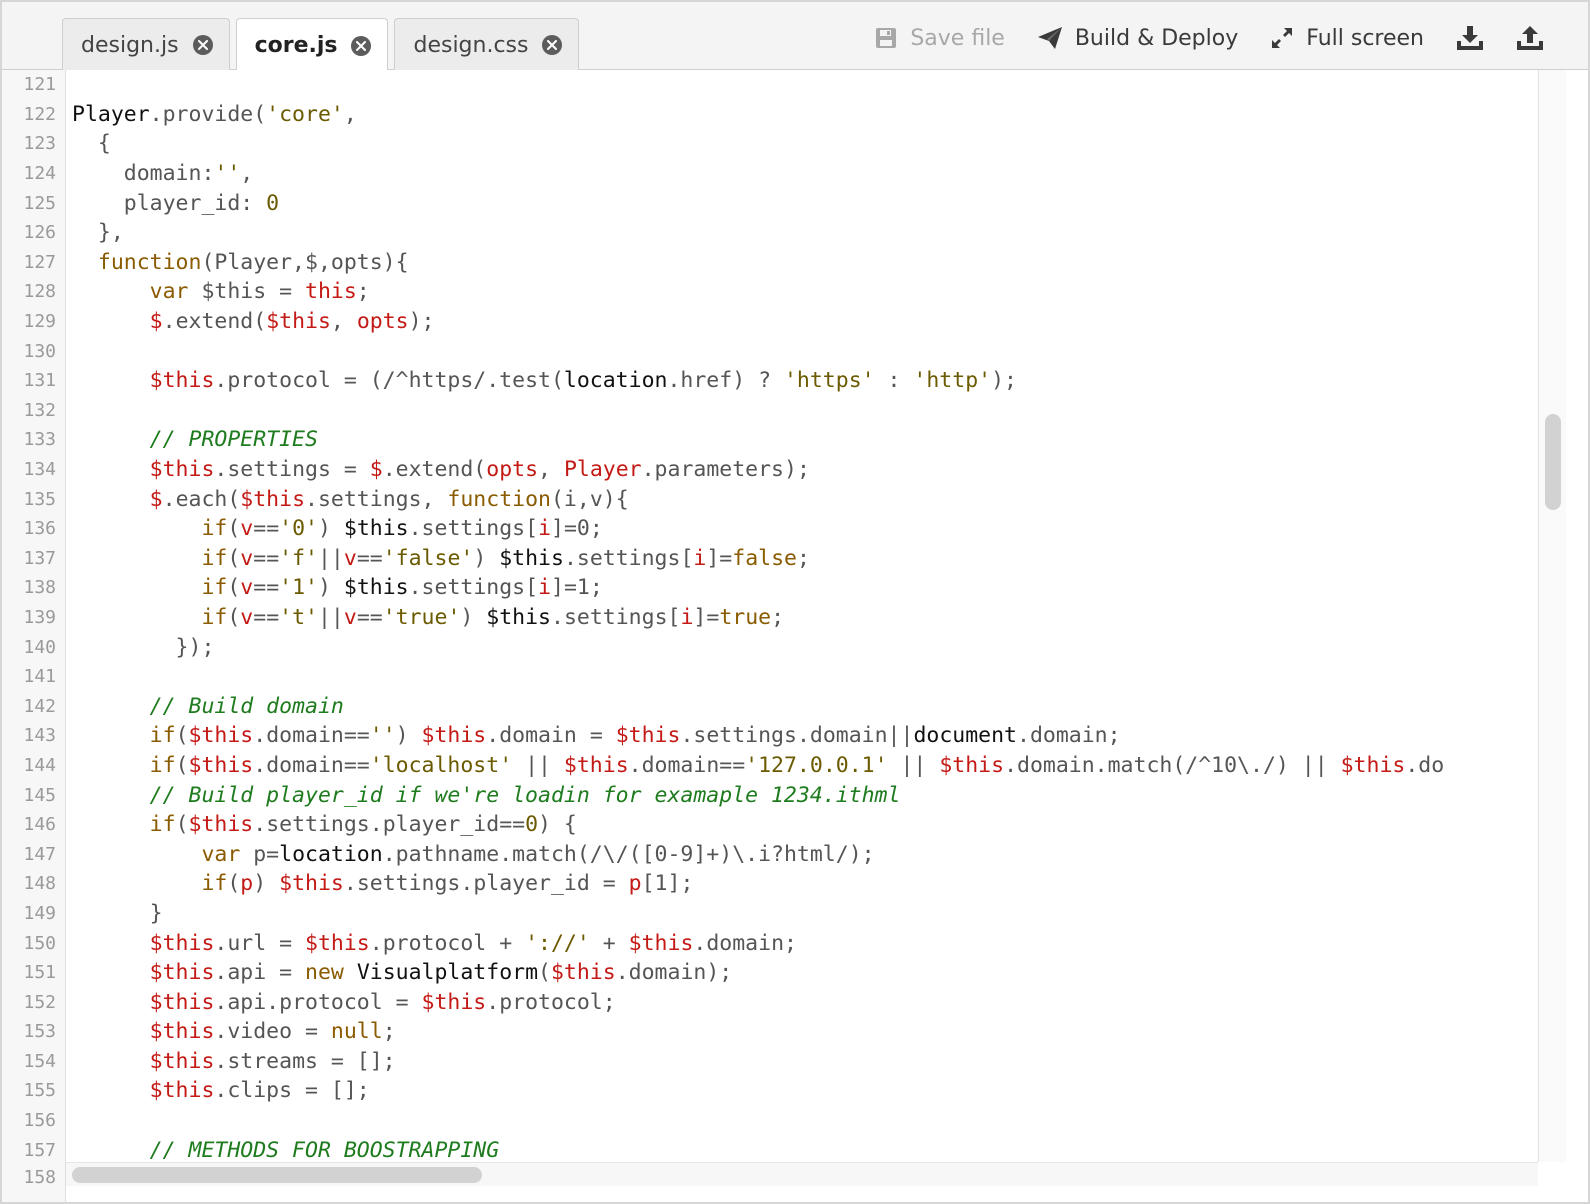 This screenshot has width=1590, height=1204. What do you see at coordinates (39, 114) in the screenshot?
I see `line-number: 122` at bounding box center [39, 114].